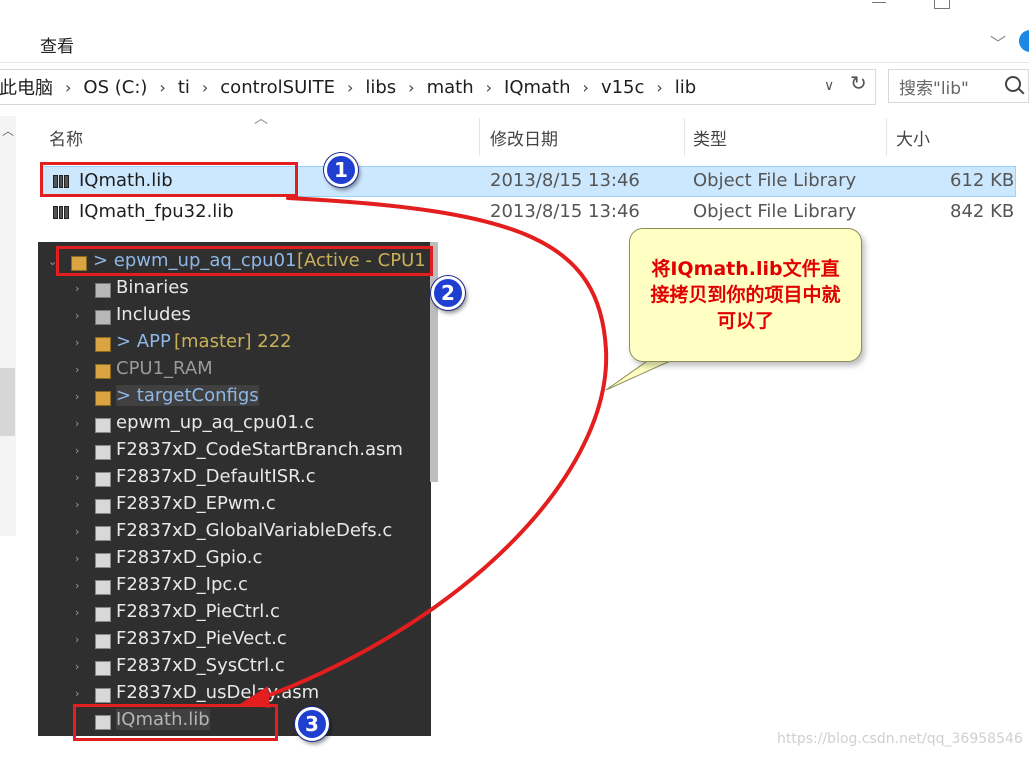  I want to click on highlight-box-project, so click(244, 261).